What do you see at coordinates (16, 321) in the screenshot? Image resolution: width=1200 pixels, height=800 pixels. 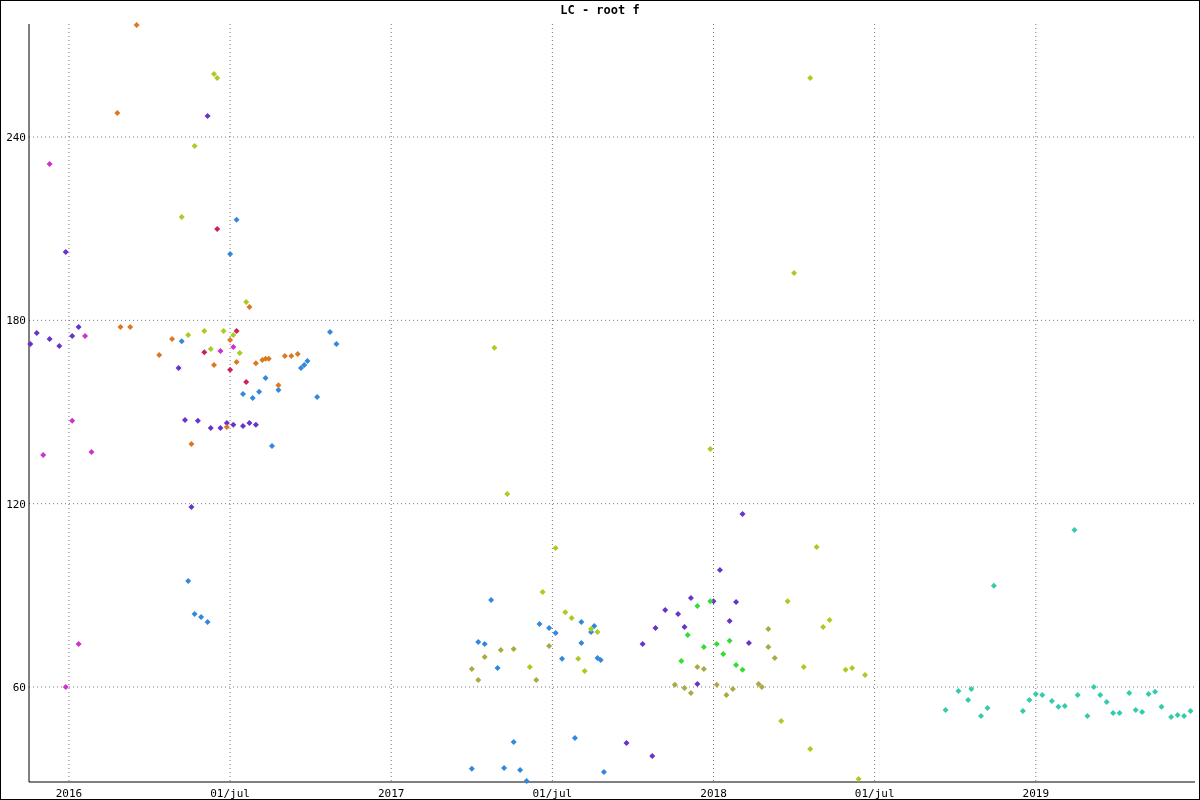 I see `y-tick-label: 180` at bounding box center [16, 321].